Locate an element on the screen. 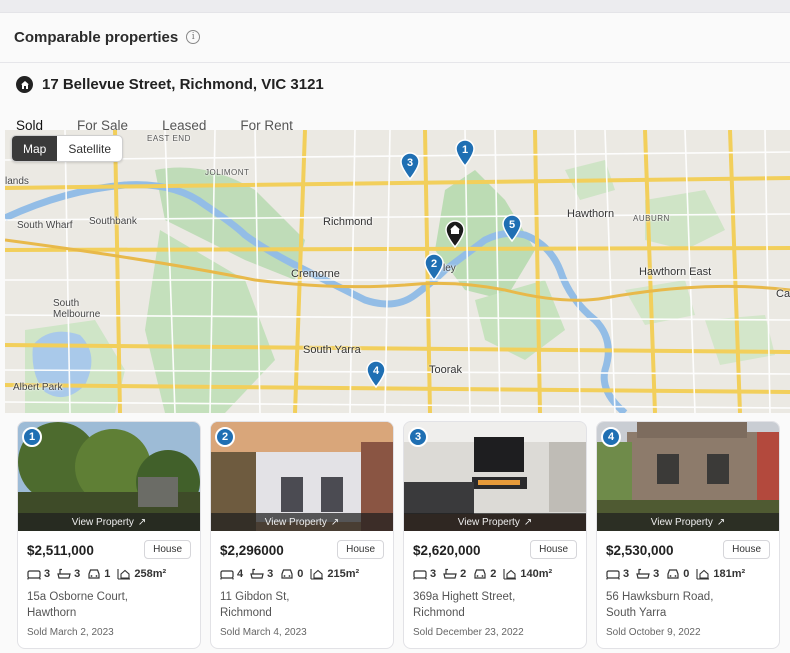 The image size is (790, 653). property-features: 3 3 0 181m² is located at coordinates (675, 574).